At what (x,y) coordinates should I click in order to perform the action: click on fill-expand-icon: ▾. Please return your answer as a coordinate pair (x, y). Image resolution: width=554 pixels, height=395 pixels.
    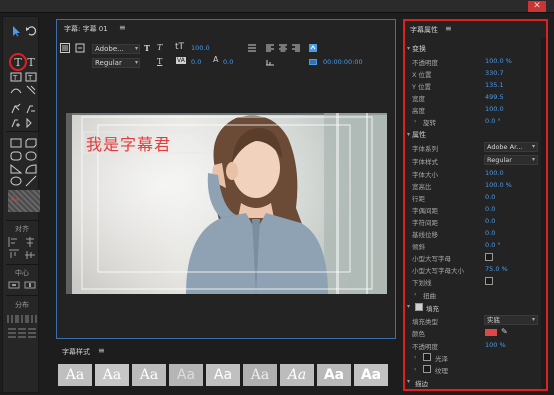
    Looking at the image, I should click on (408, 306).